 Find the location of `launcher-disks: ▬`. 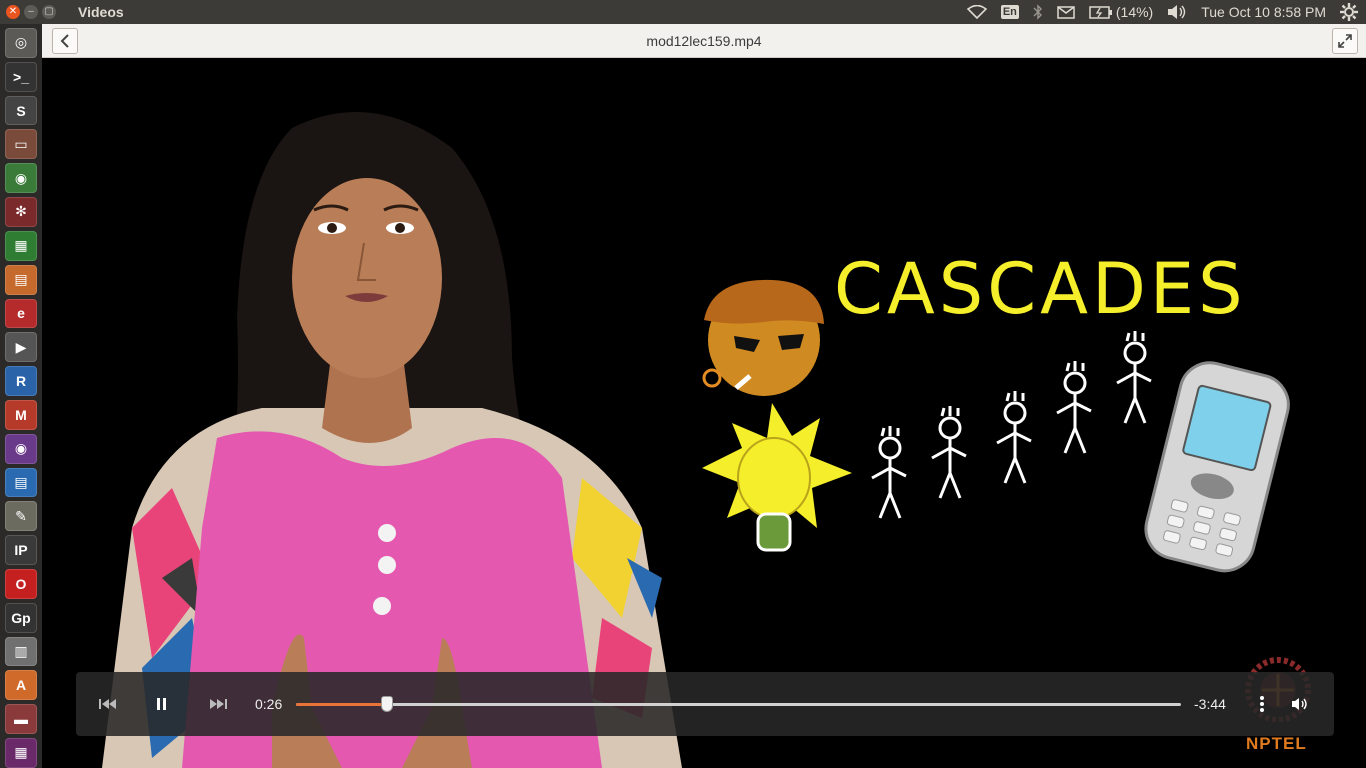

launcher-disks: ▬ is located at coordinates (21, 719).